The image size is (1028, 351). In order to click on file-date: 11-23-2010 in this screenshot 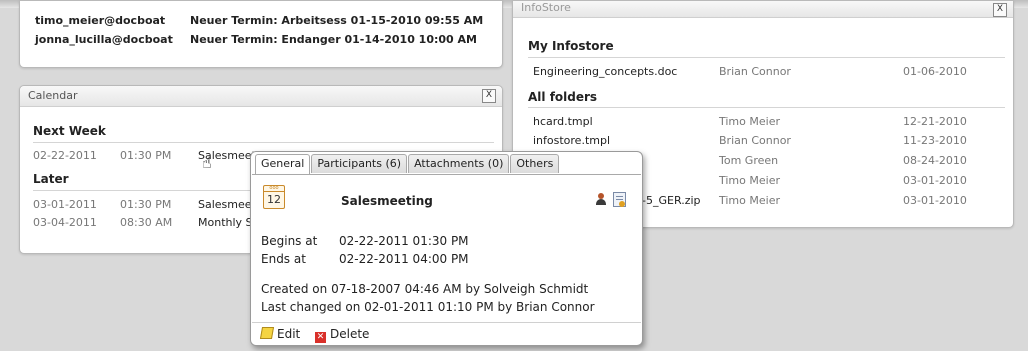, I will do `click(935, 140)`.